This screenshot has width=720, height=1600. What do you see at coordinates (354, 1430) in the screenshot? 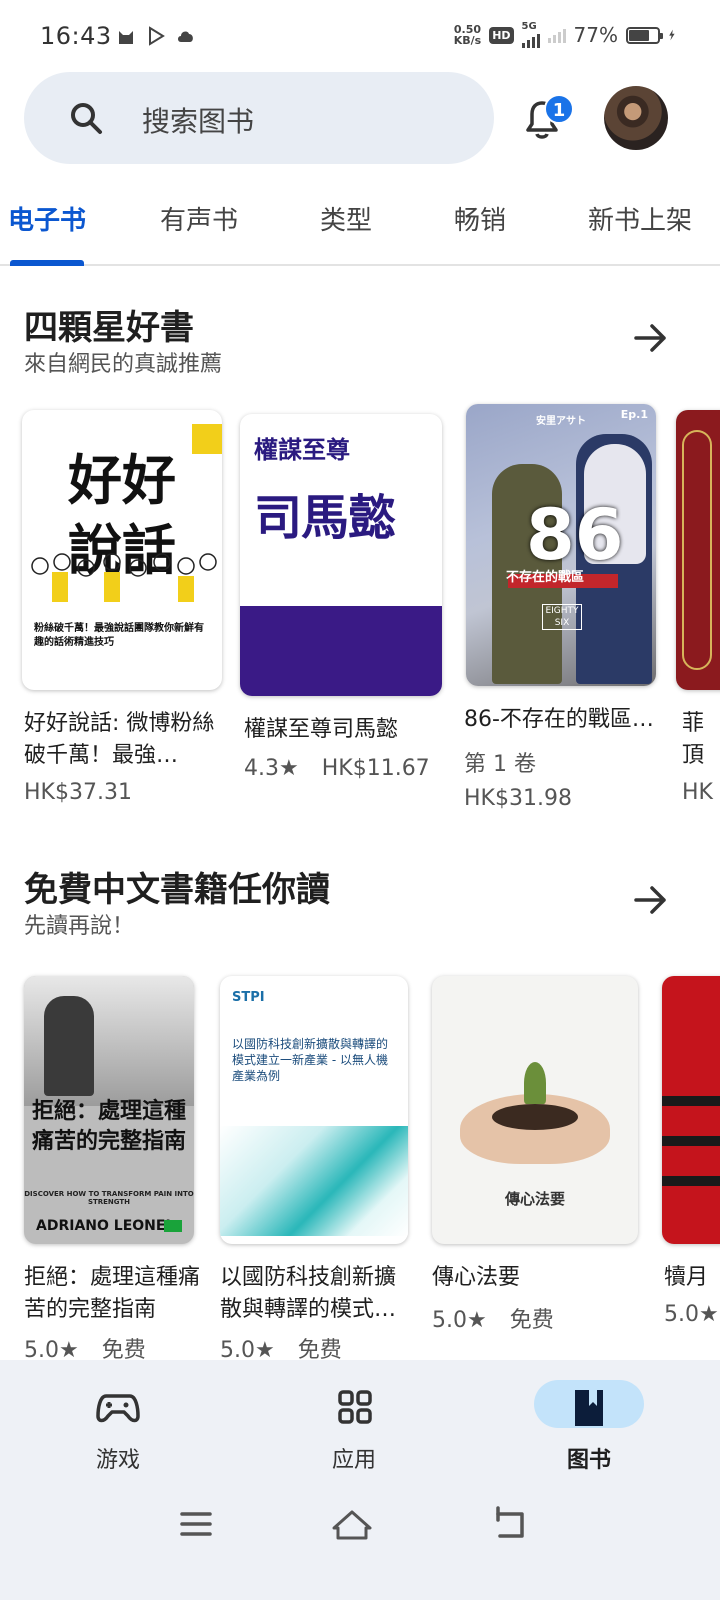
I see `nav-apps: 应用` at bounding box center [354, 1430].